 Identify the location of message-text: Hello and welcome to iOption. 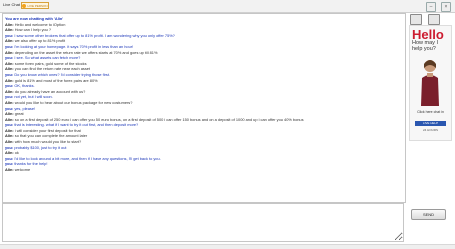
(40, 24).